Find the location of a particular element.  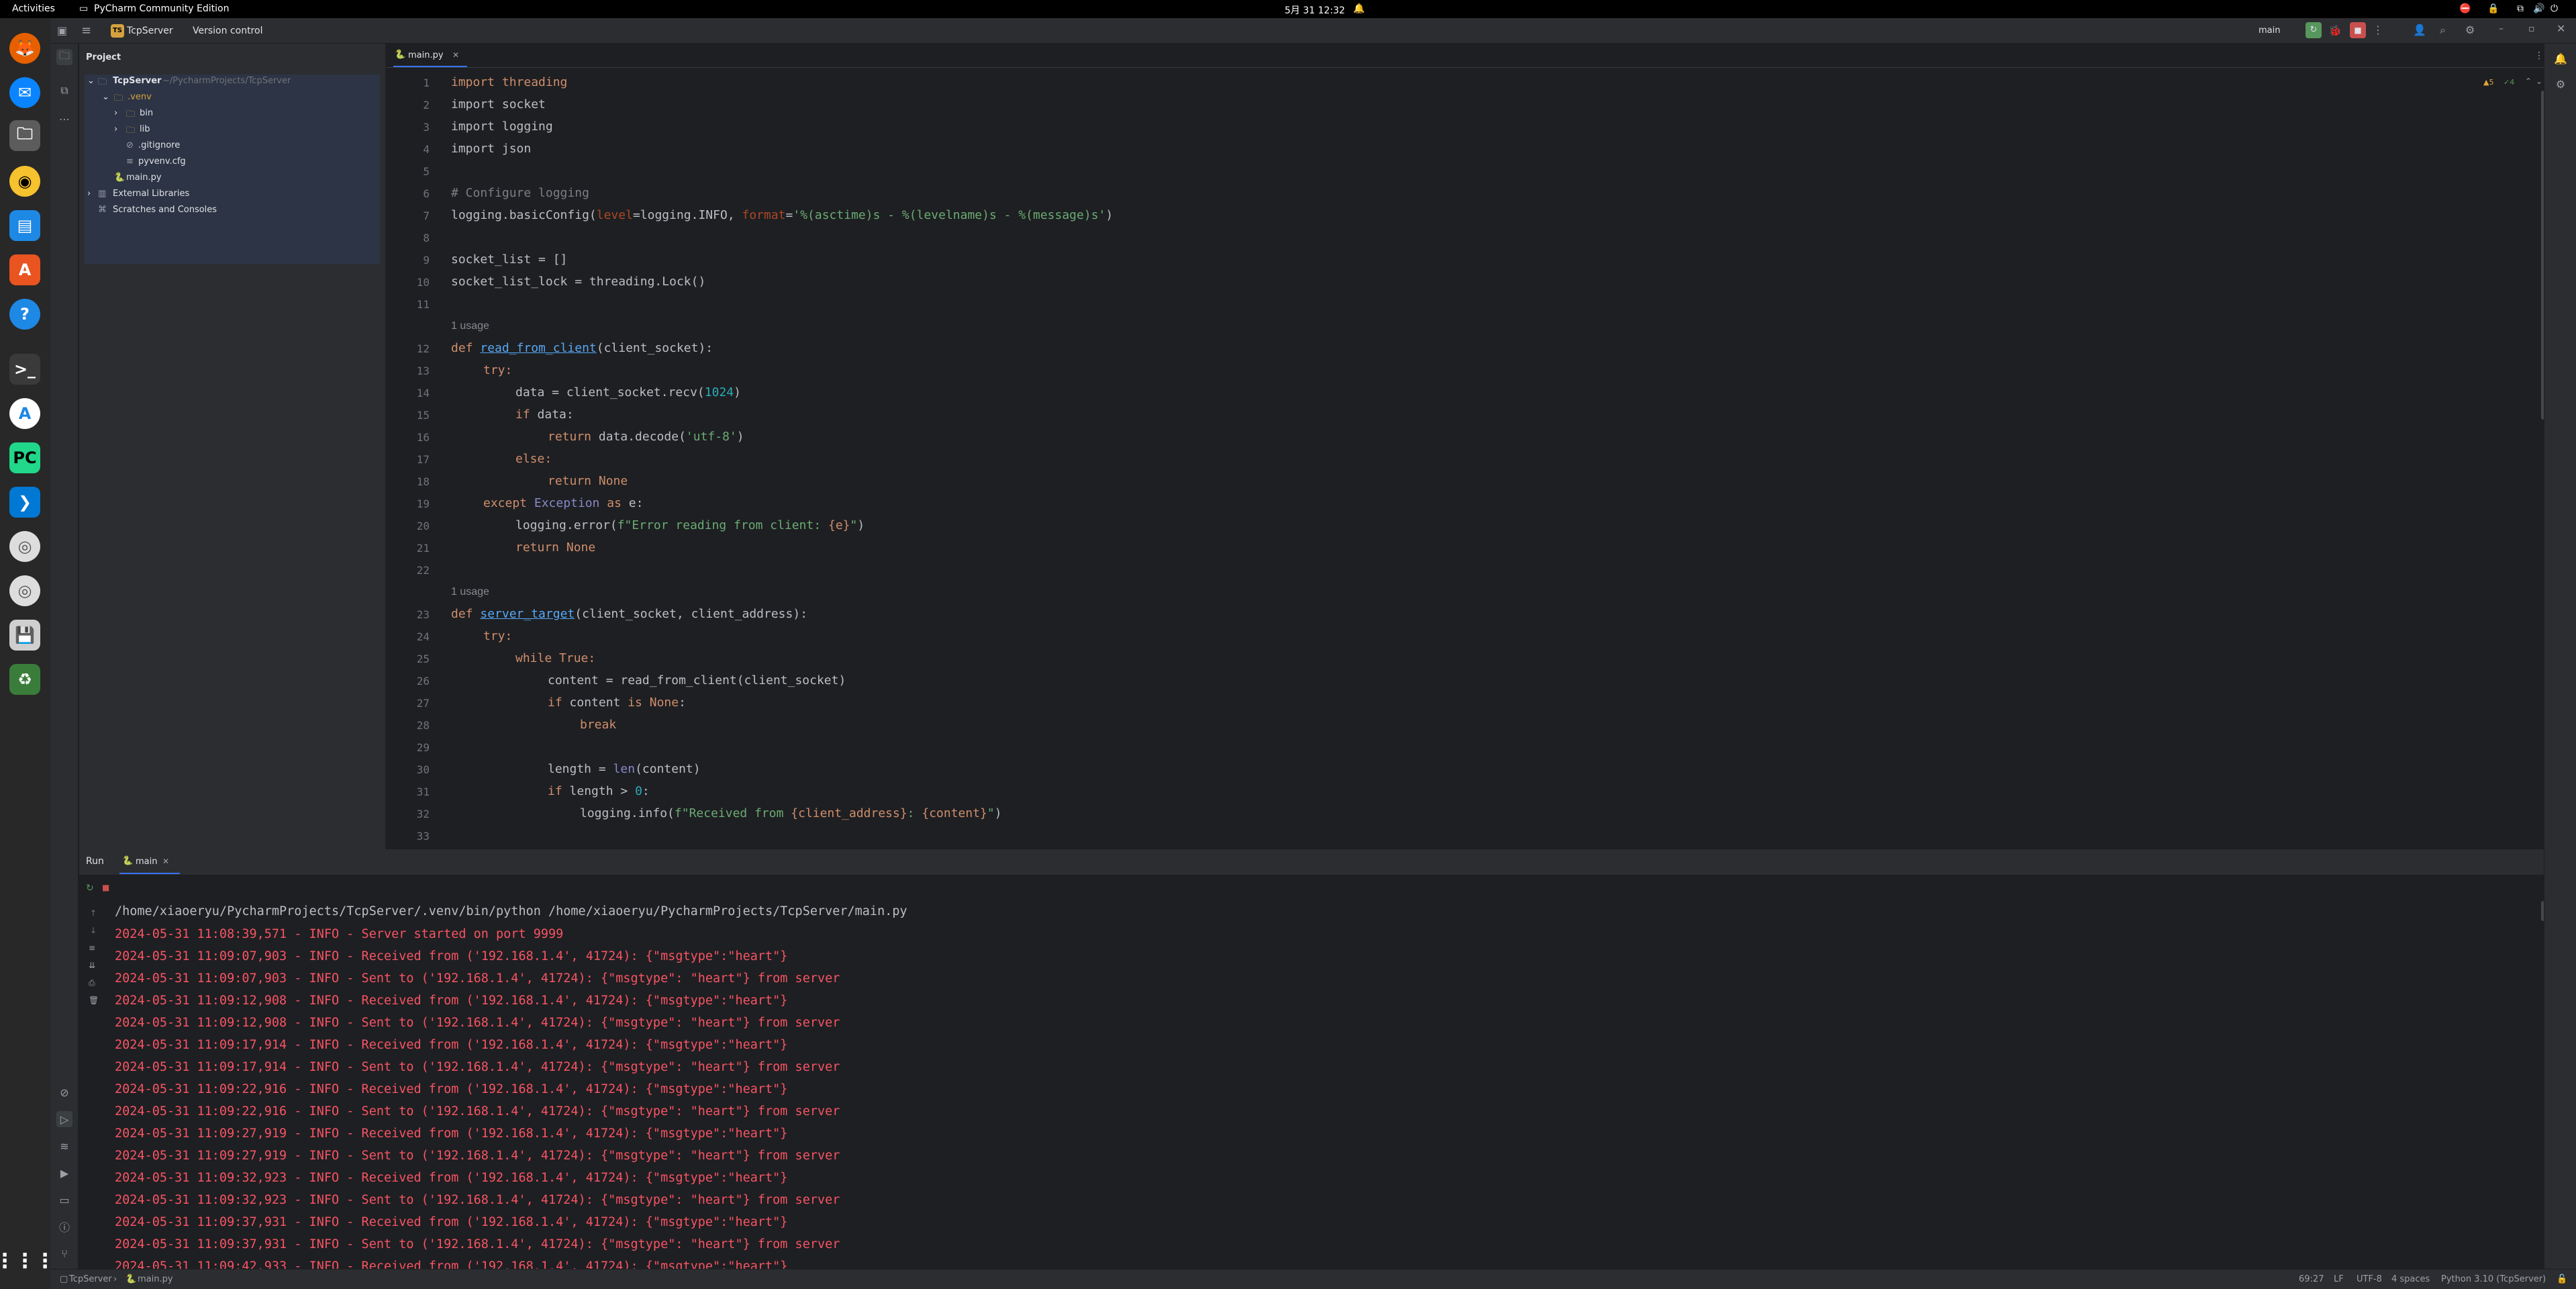

debug-icon: 🐞 is located at coordinates (2335, 31).